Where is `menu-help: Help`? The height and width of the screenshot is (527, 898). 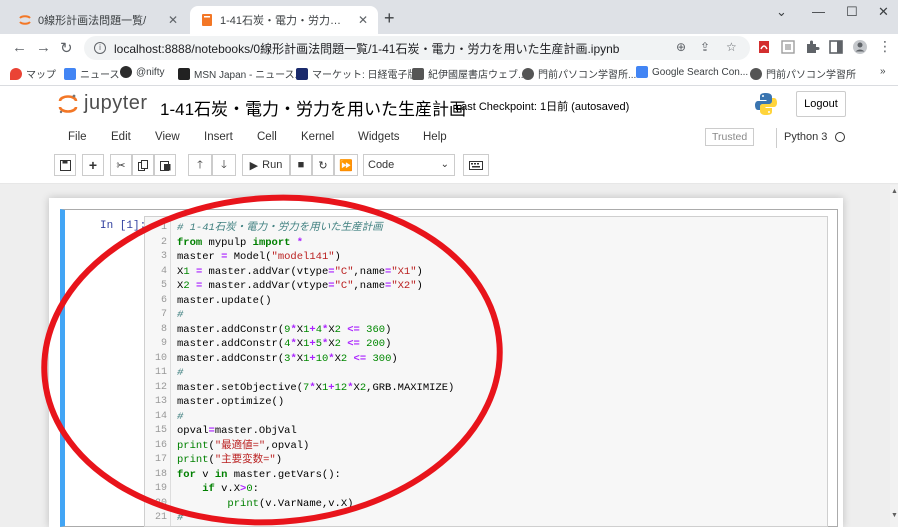
menu-help: Help is located at coordinates (435, 137).